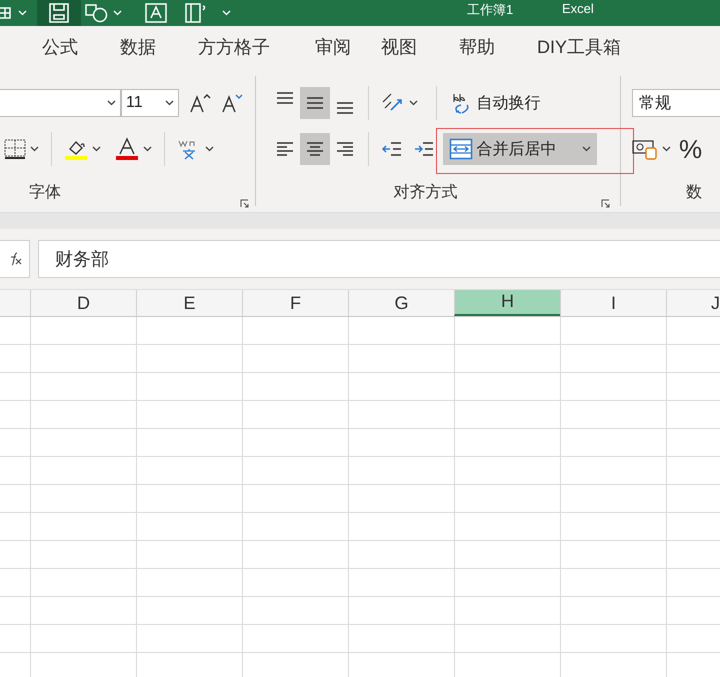 The width and height of the screenshot is (720, 677). Describe the element at coordinates (59, 13) in the screenshot. I see `save-icon` at that location.